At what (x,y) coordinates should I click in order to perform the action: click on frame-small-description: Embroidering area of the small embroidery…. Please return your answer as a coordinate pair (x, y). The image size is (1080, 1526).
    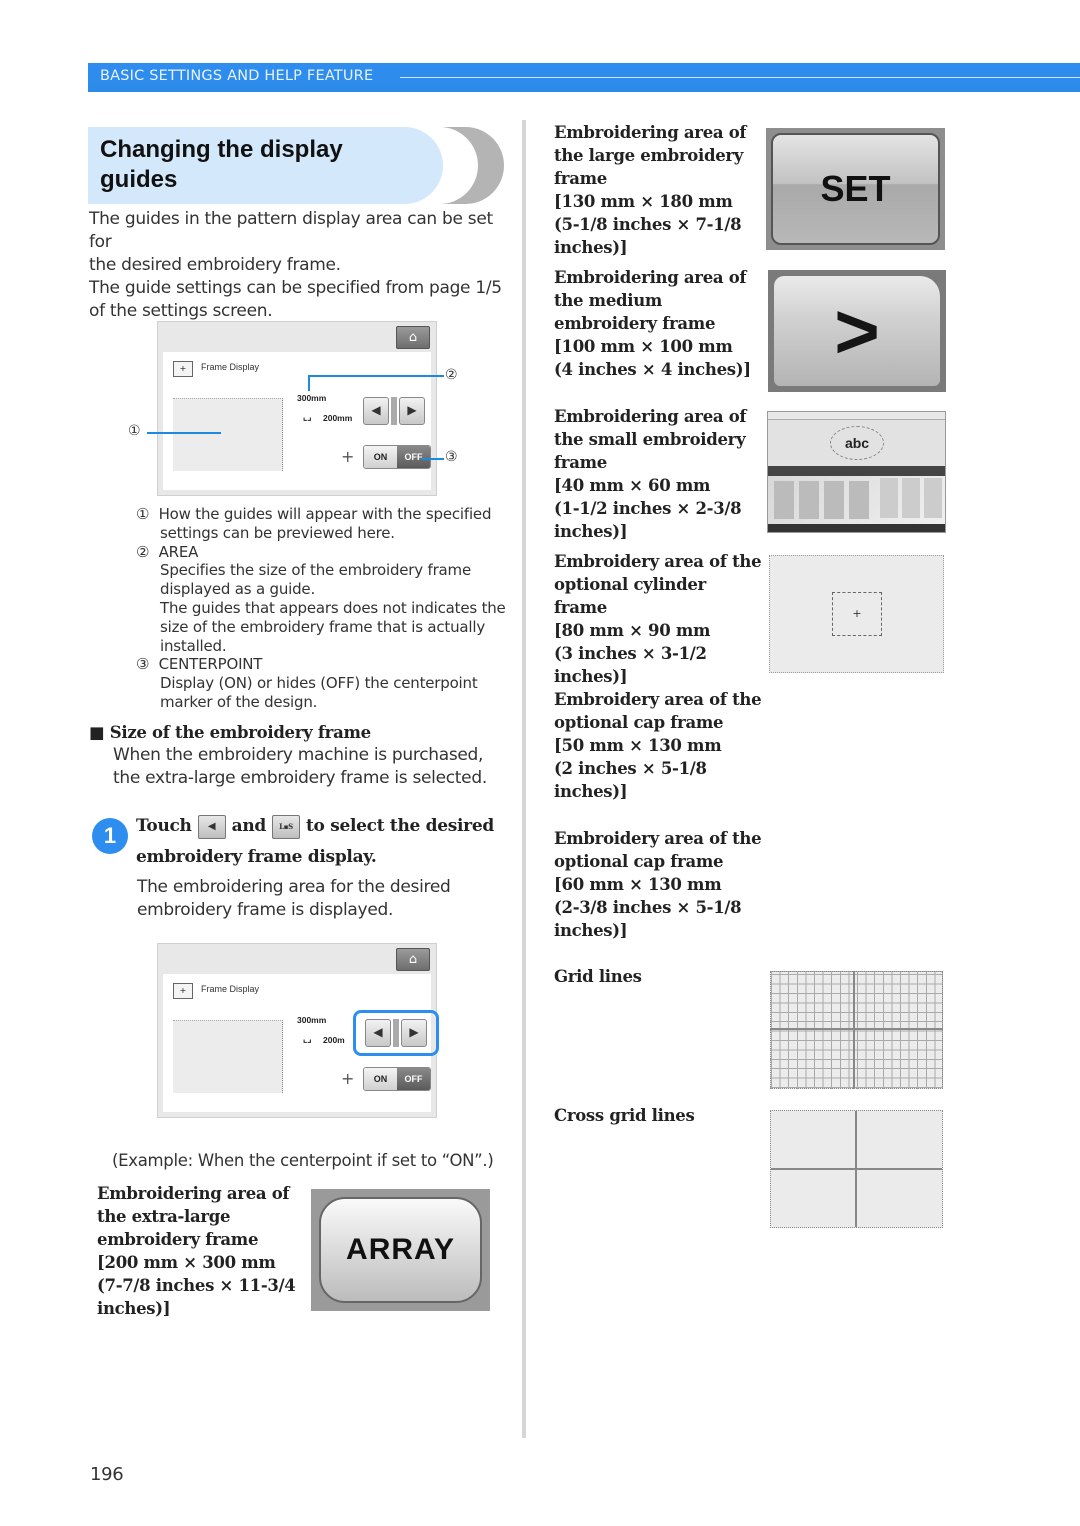
    Looking at the image, I should click on (650, 474).